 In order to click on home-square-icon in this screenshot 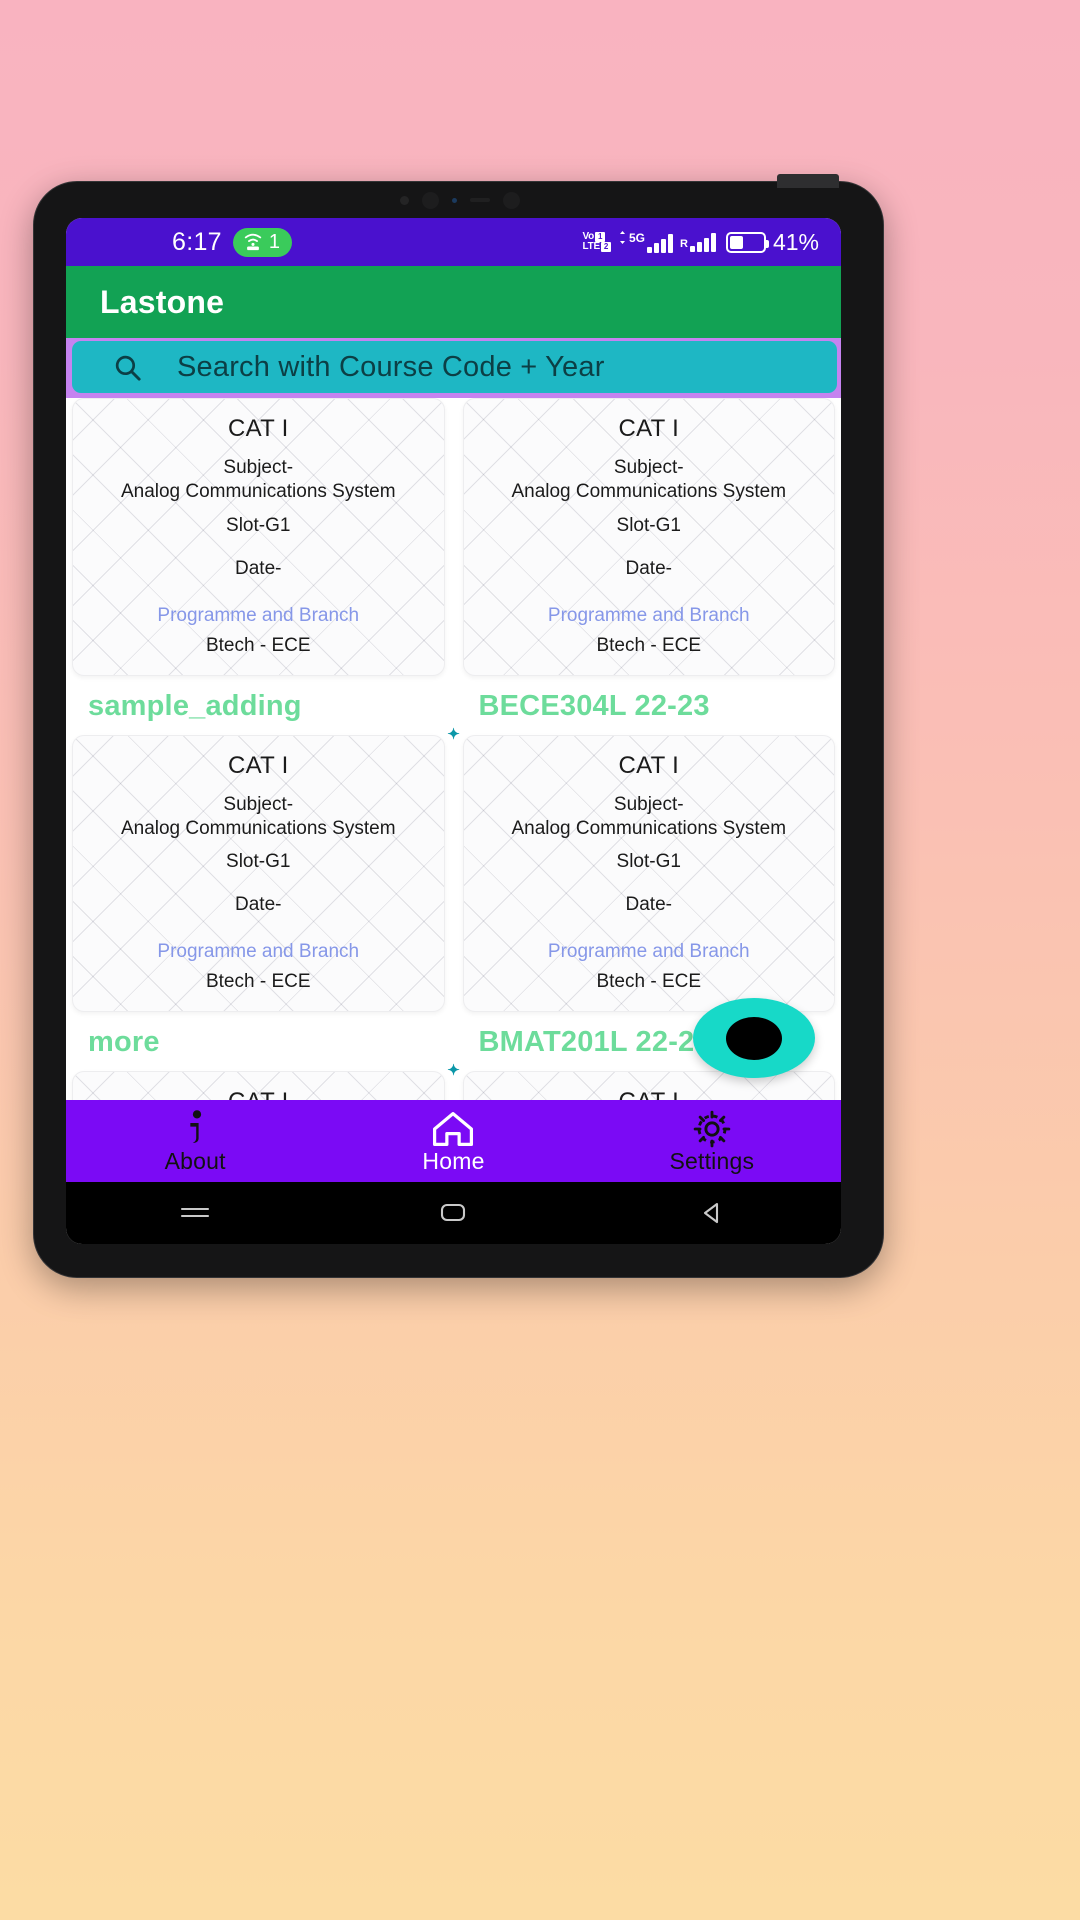, I will do `click(453, 1212)`.